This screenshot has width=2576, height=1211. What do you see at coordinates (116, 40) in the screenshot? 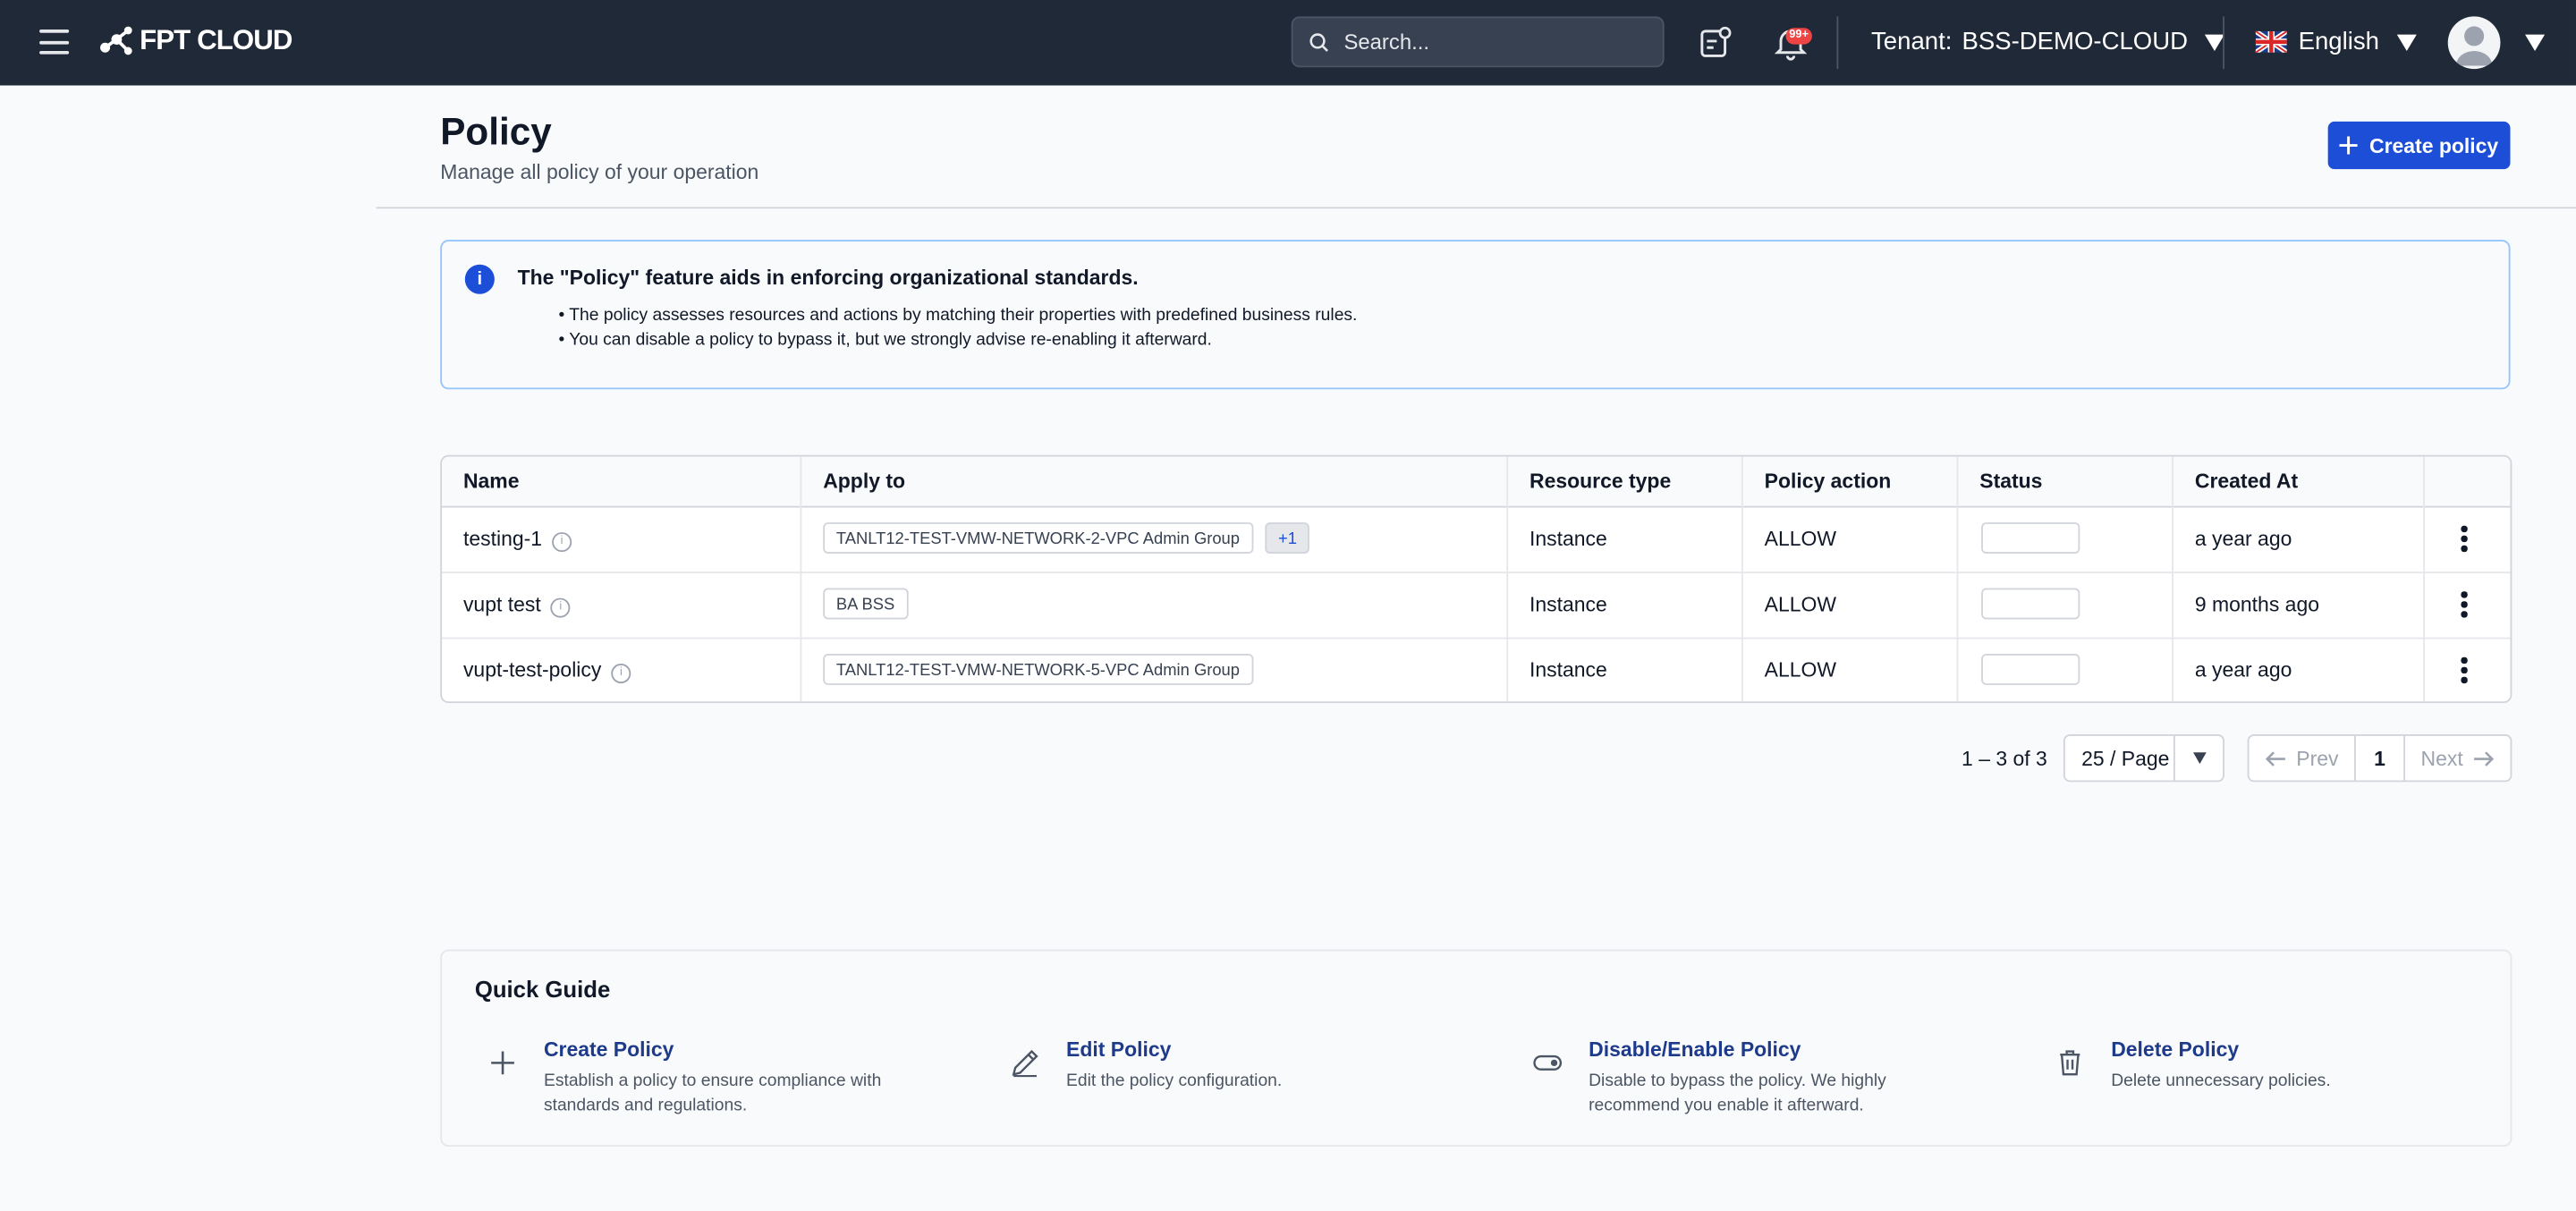
I see `fpt-logo-icon` at bounding box center [116, 40].